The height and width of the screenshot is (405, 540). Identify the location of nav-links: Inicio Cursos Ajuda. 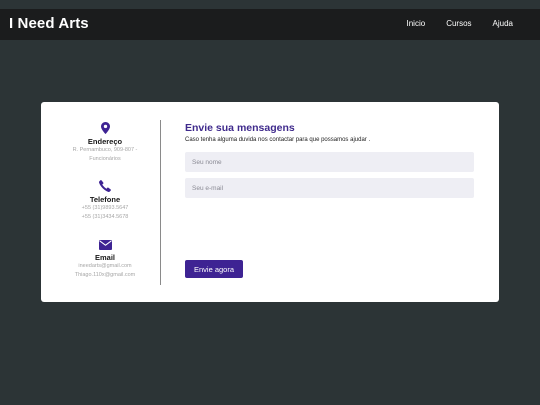
(450, 23).